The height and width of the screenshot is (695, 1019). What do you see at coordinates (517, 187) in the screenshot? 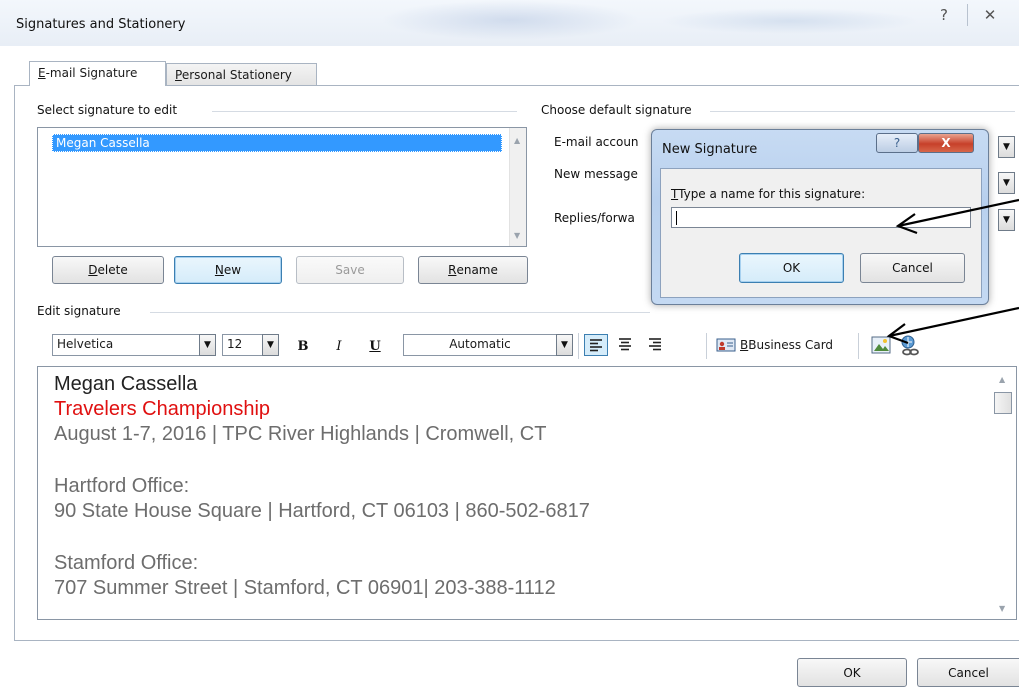
I see `list-scrollbar: ▲ ▼` at bounding box center [517, 187].